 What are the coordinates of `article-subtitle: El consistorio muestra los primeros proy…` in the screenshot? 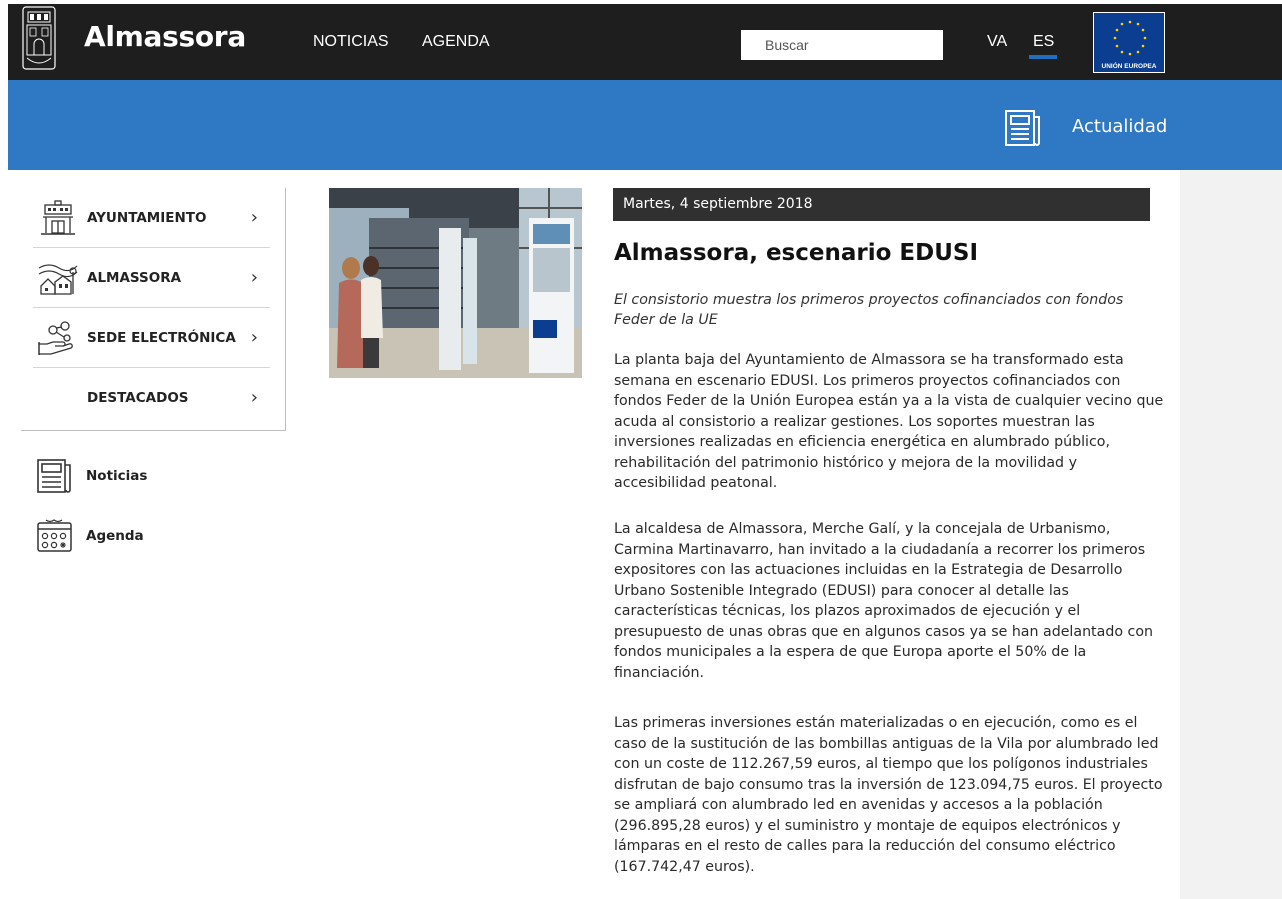 It's located at (869, 310).